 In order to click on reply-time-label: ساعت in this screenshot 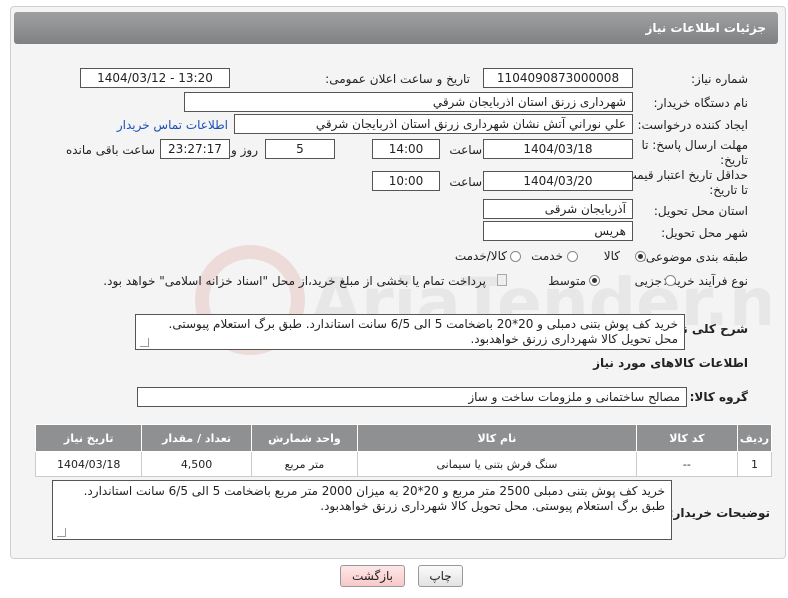, I will do `click(465, 150)`.